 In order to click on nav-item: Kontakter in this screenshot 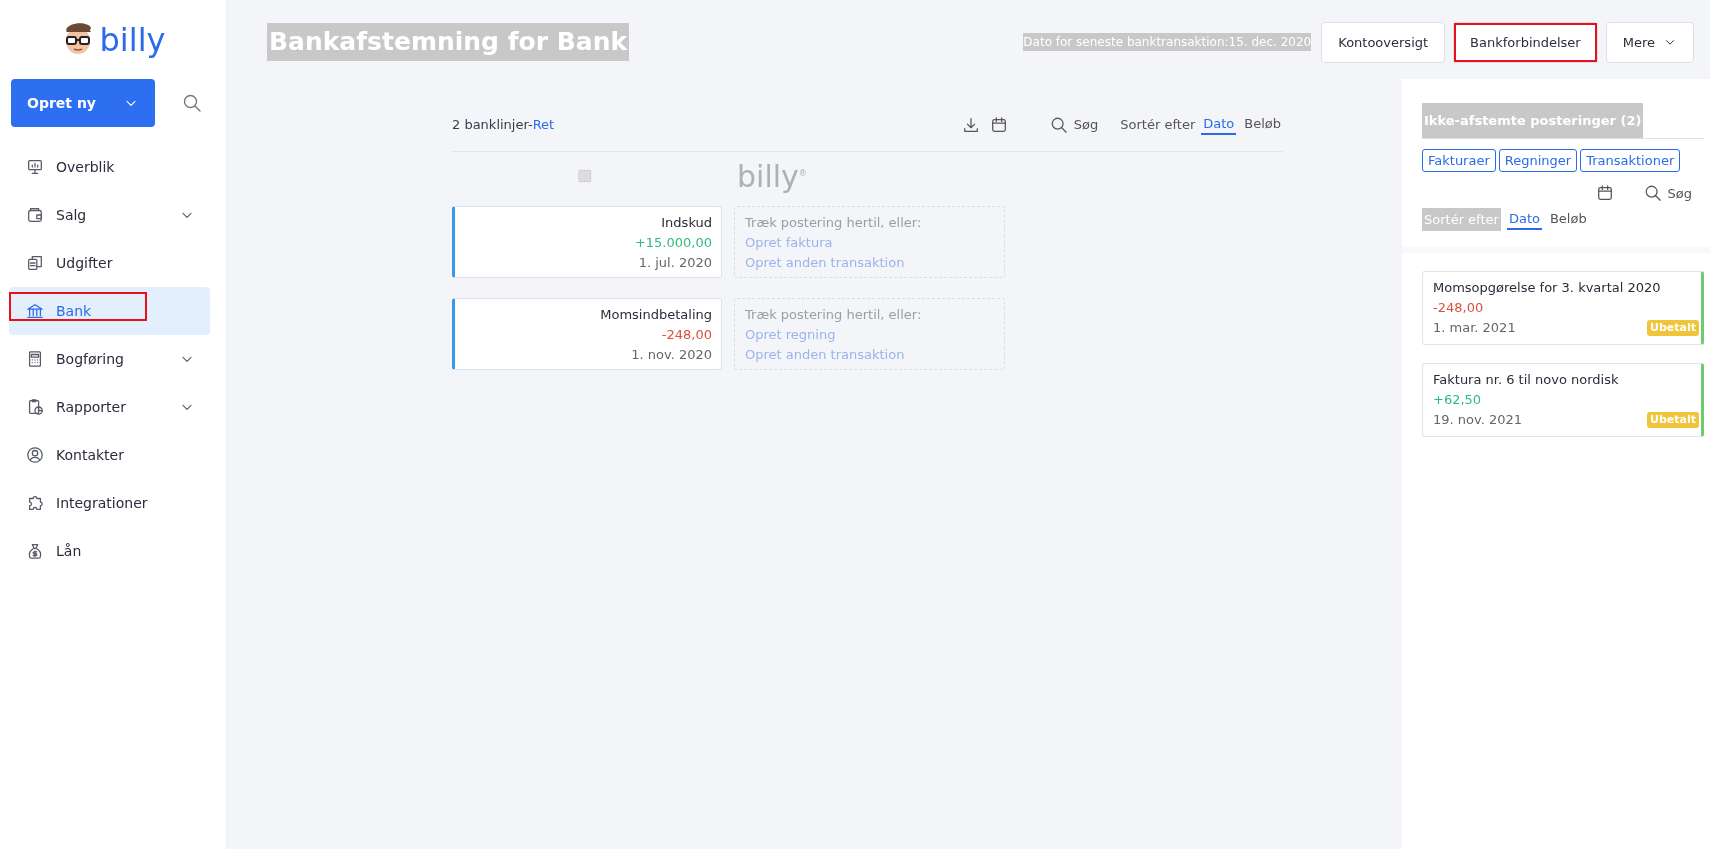, I will do `click(109, 455)`.